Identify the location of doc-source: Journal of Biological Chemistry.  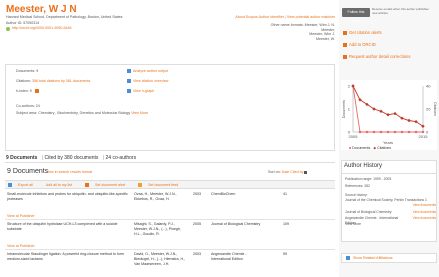
(236, 224).